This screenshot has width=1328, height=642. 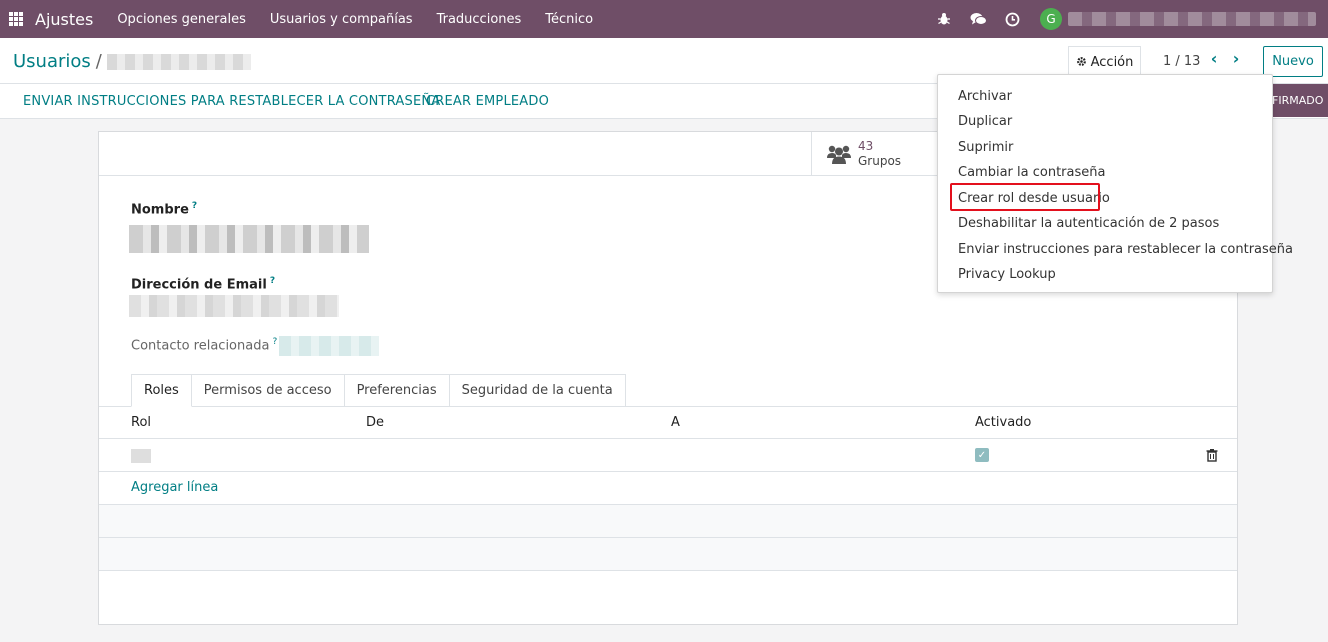 I want to click on menu-item-privacy-lookup: Privacy Lookup, so click(x=1007, y=274).